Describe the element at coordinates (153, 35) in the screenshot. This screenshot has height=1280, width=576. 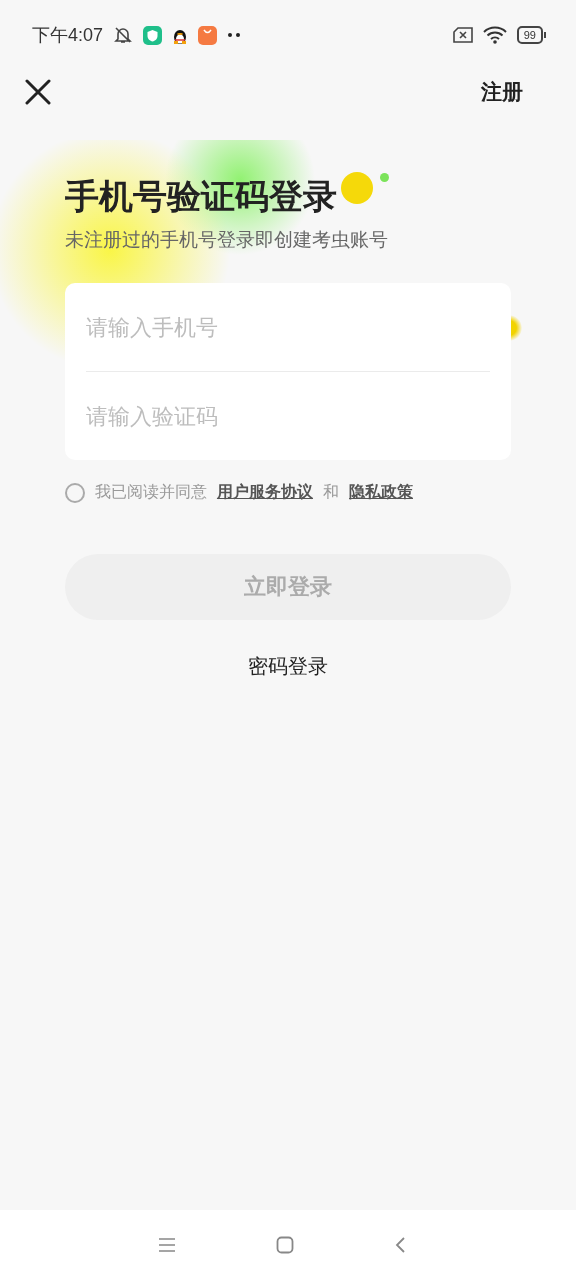
I see `shield-app-icon` at that location.